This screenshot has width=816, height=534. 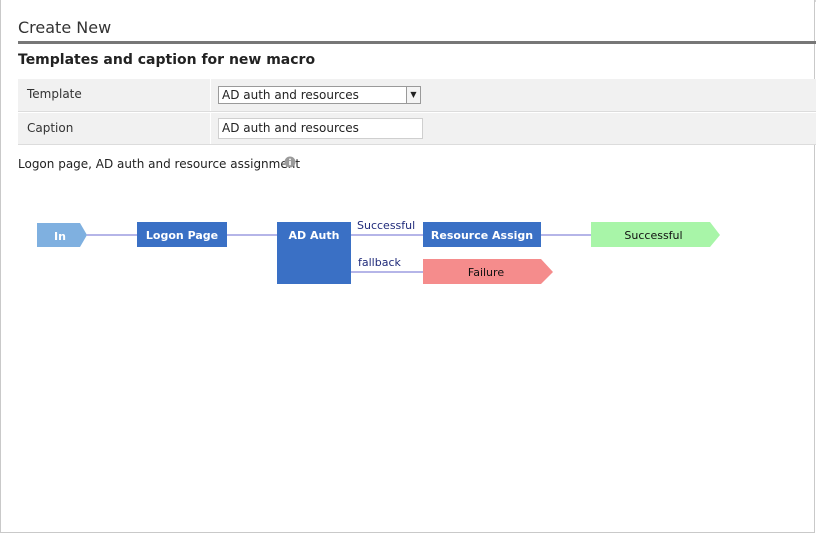 I want to click on edge-label-fallback: fallback, so click(x=379, y=262).